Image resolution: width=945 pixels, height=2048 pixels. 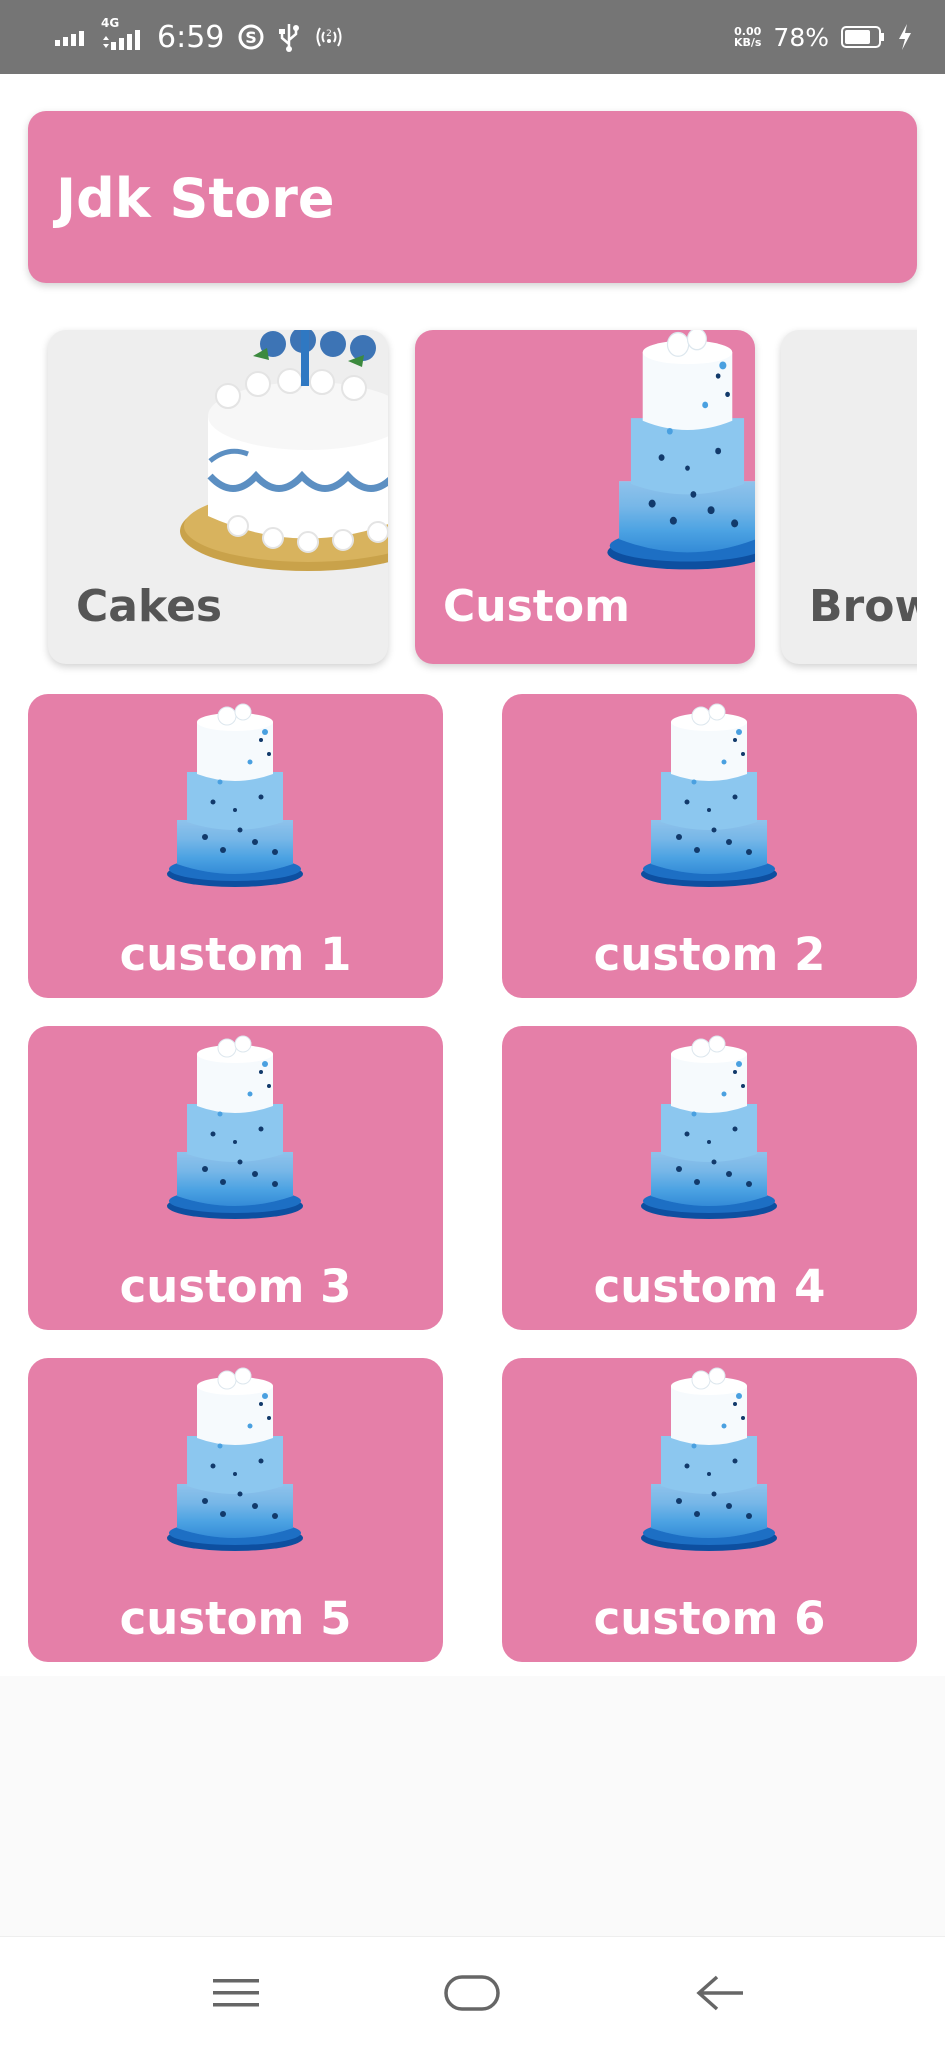 I want to click on product-card: custom 2, so click(x=709, y=846).